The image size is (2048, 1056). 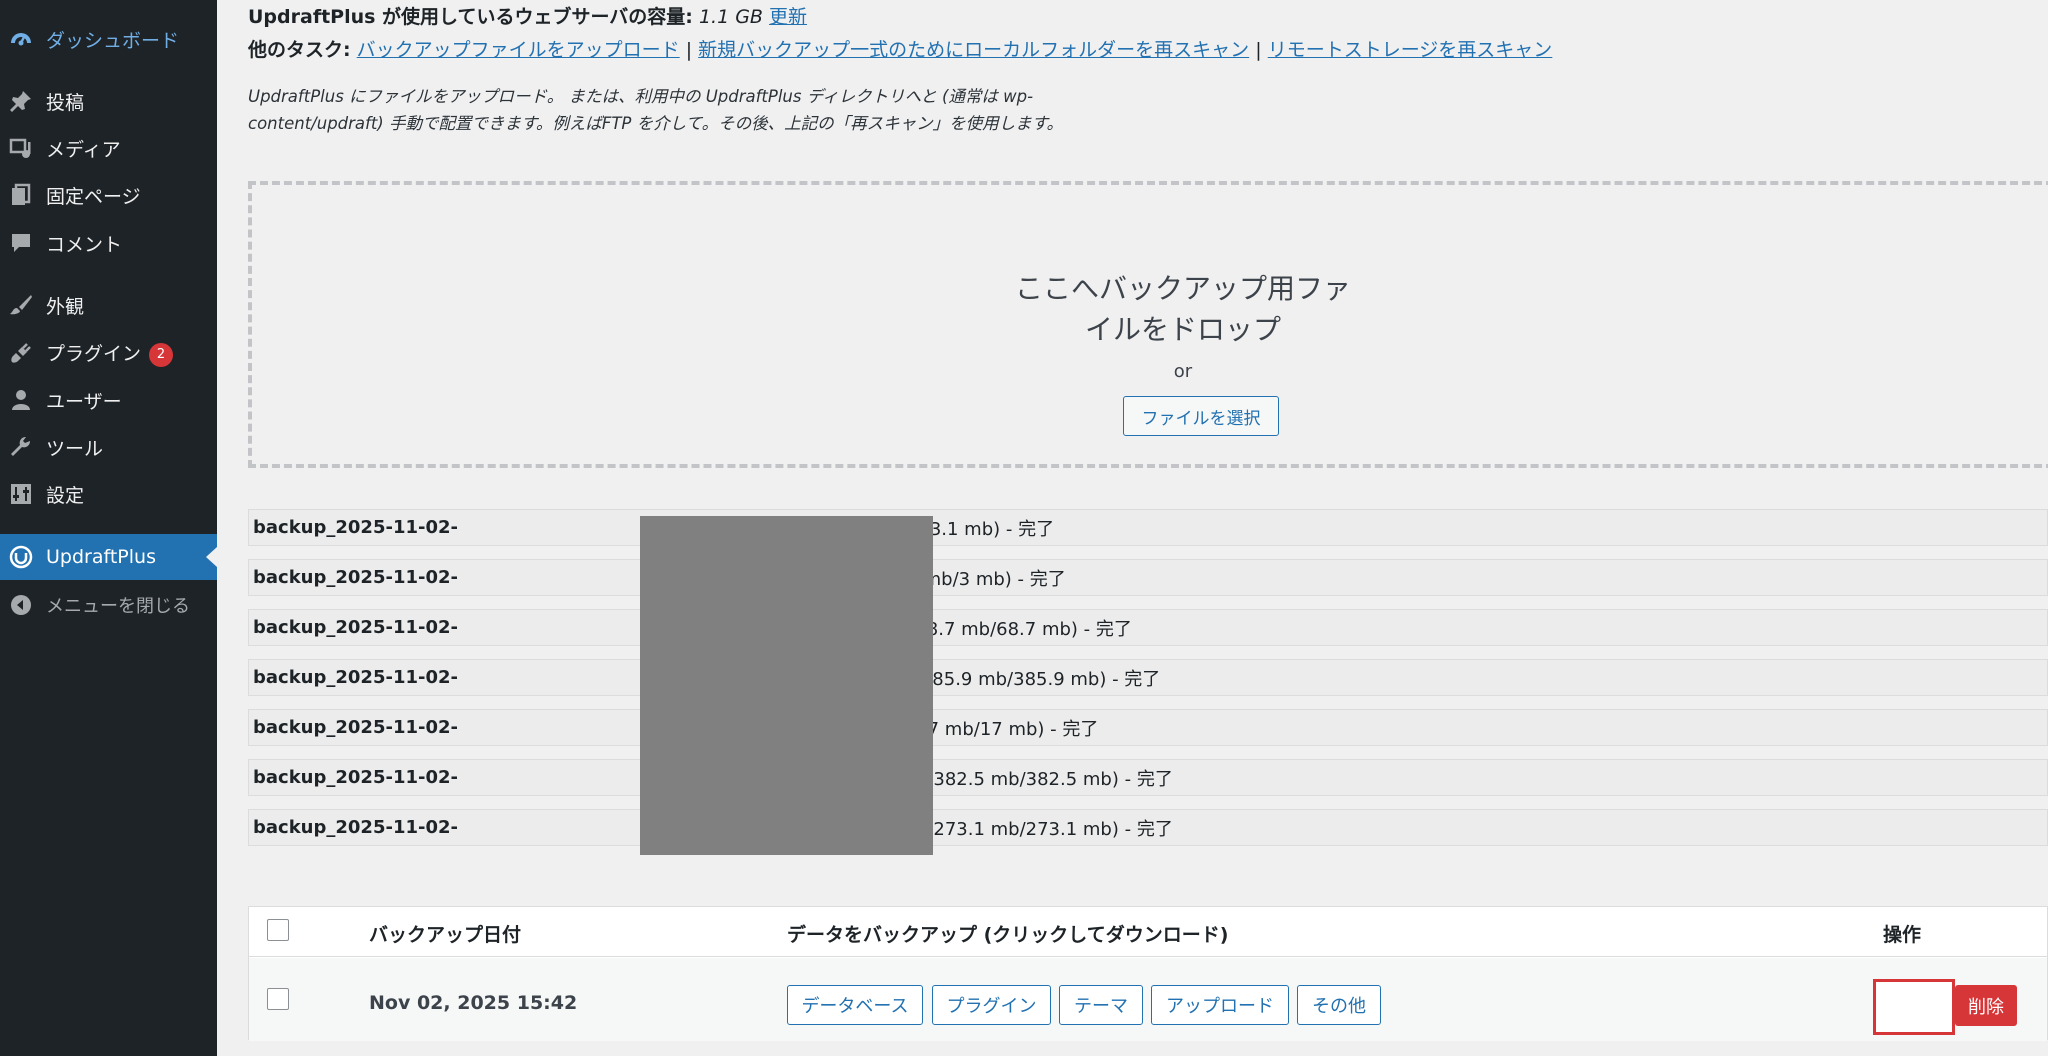 I want to click on menu-plugins: プラグイン 2, so click(x=108, y=353).